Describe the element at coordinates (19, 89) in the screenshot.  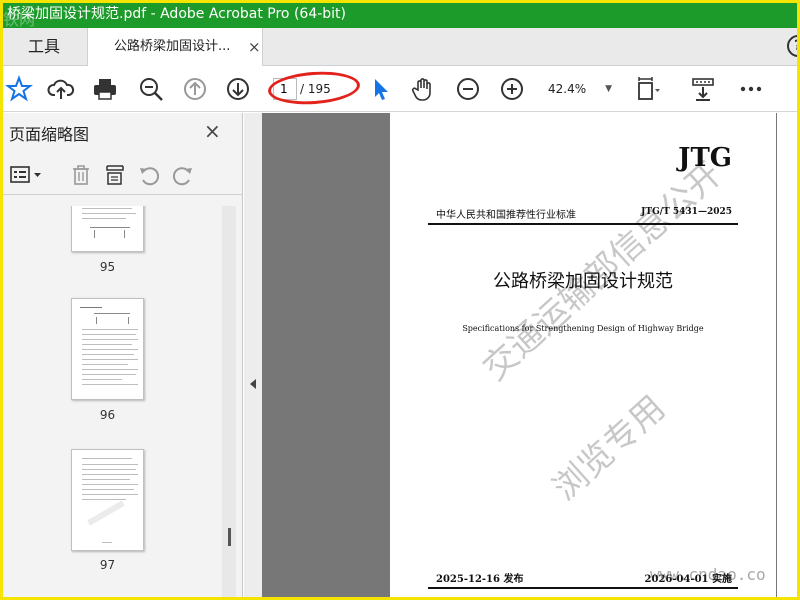
I see `star-icon` at that location.